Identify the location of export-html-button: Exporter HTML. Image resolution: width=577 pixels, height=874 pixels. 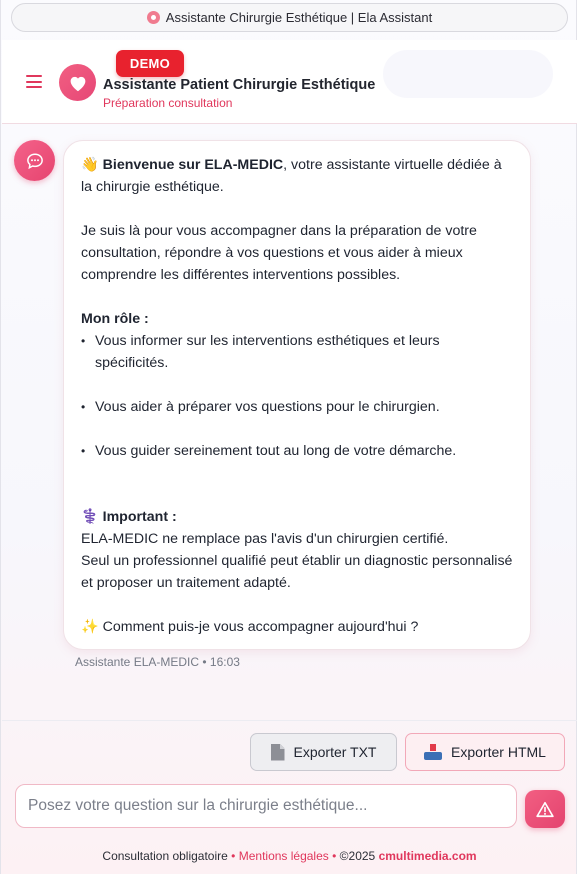
(485, 752).